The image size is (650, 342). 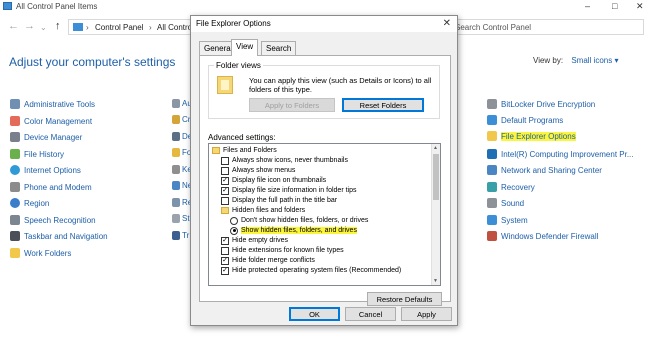 I want to click on breadcrumb-control-panel: Control Panel, so click(x=119, y=27).